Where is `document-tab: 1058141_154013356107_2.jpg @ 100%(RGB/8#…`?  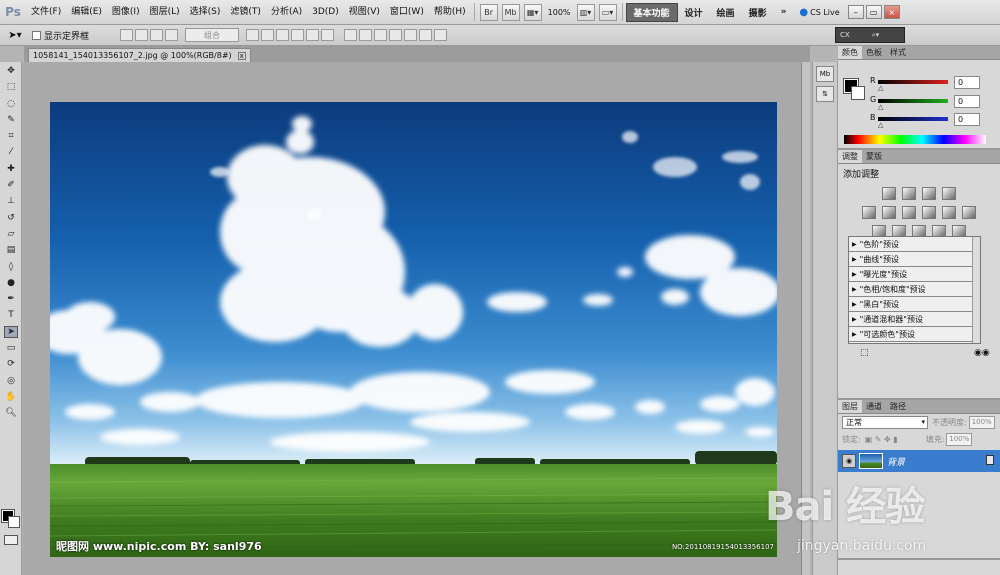 document-tab: 1058141_154013356107_2.jpg @ 100%(RGB/8#… is located at coordinates (139, 55).